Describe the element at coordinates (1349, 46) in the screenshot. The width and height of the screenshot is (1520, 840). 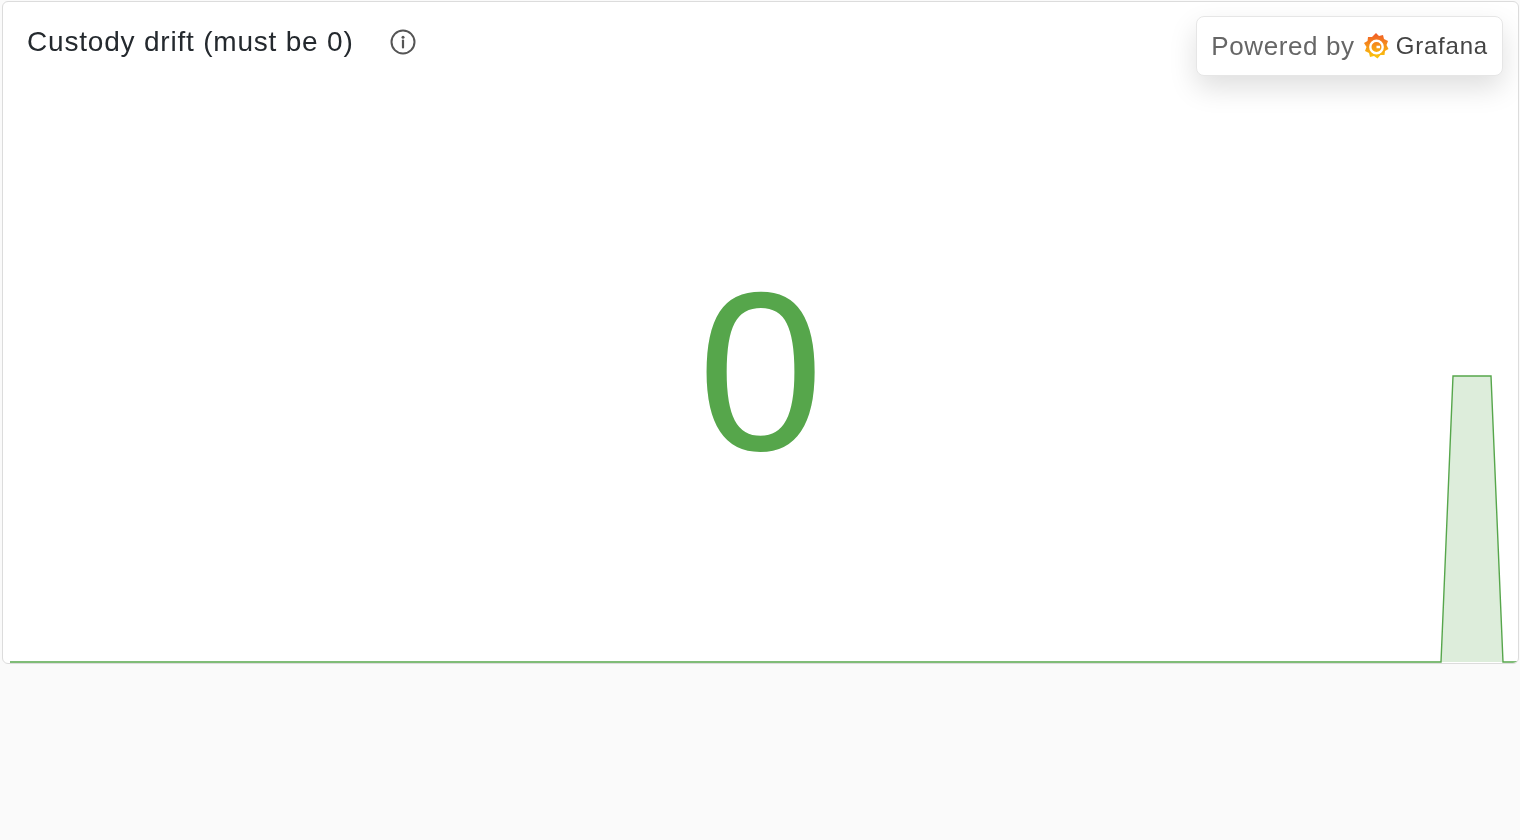
I see `powered-by-link: Powered by Grafana` at that location.